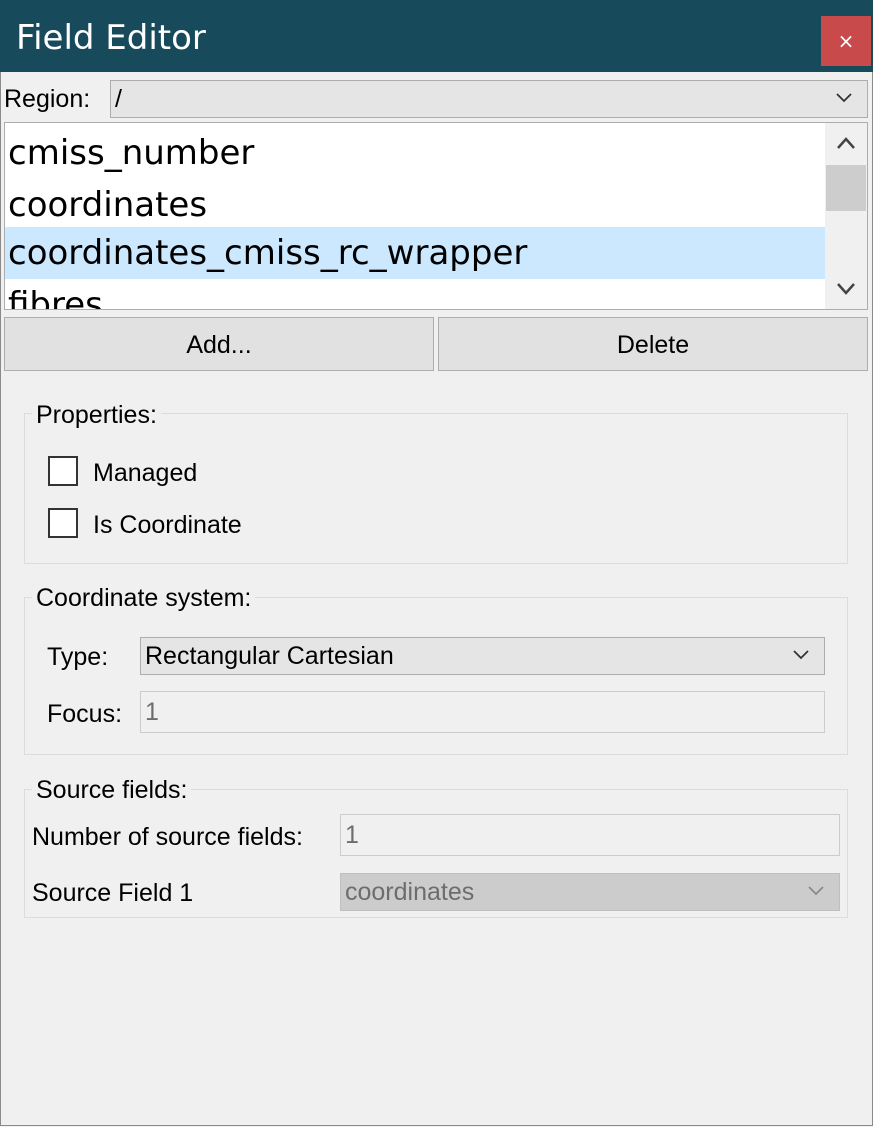  I want to click on list-item: coordinates, so click(415, 205).